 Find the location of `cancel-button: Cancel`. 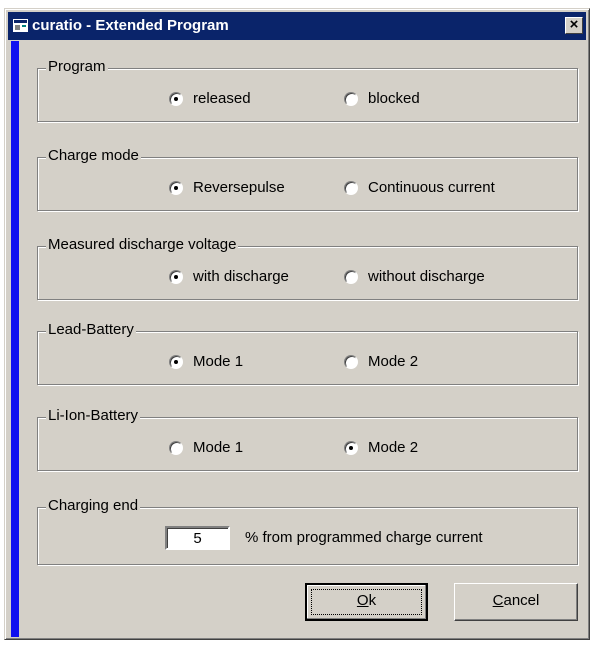

cancel-button: Cancel is located at coordinates (516, 602).